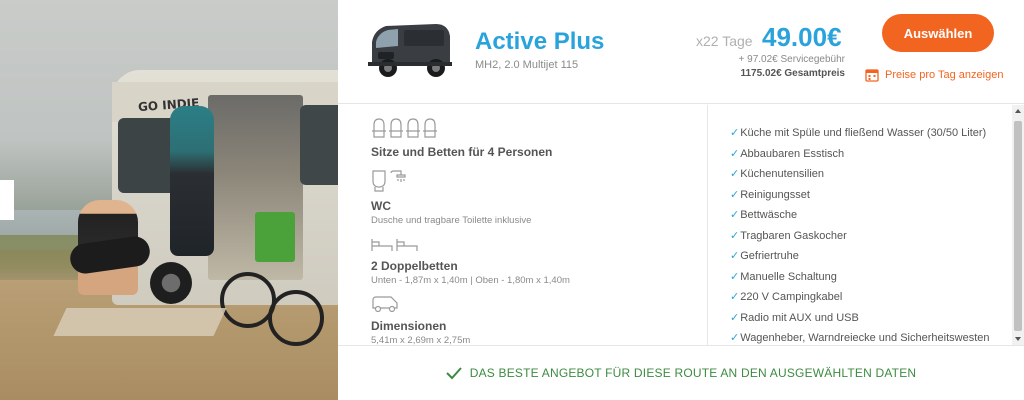 Image resolution: width=1024 pixels, height=400 pixels. What do you see at coordinates (147, 155) in the screenshot?
I see `photo-van-window` at bounding box center [147, 155].